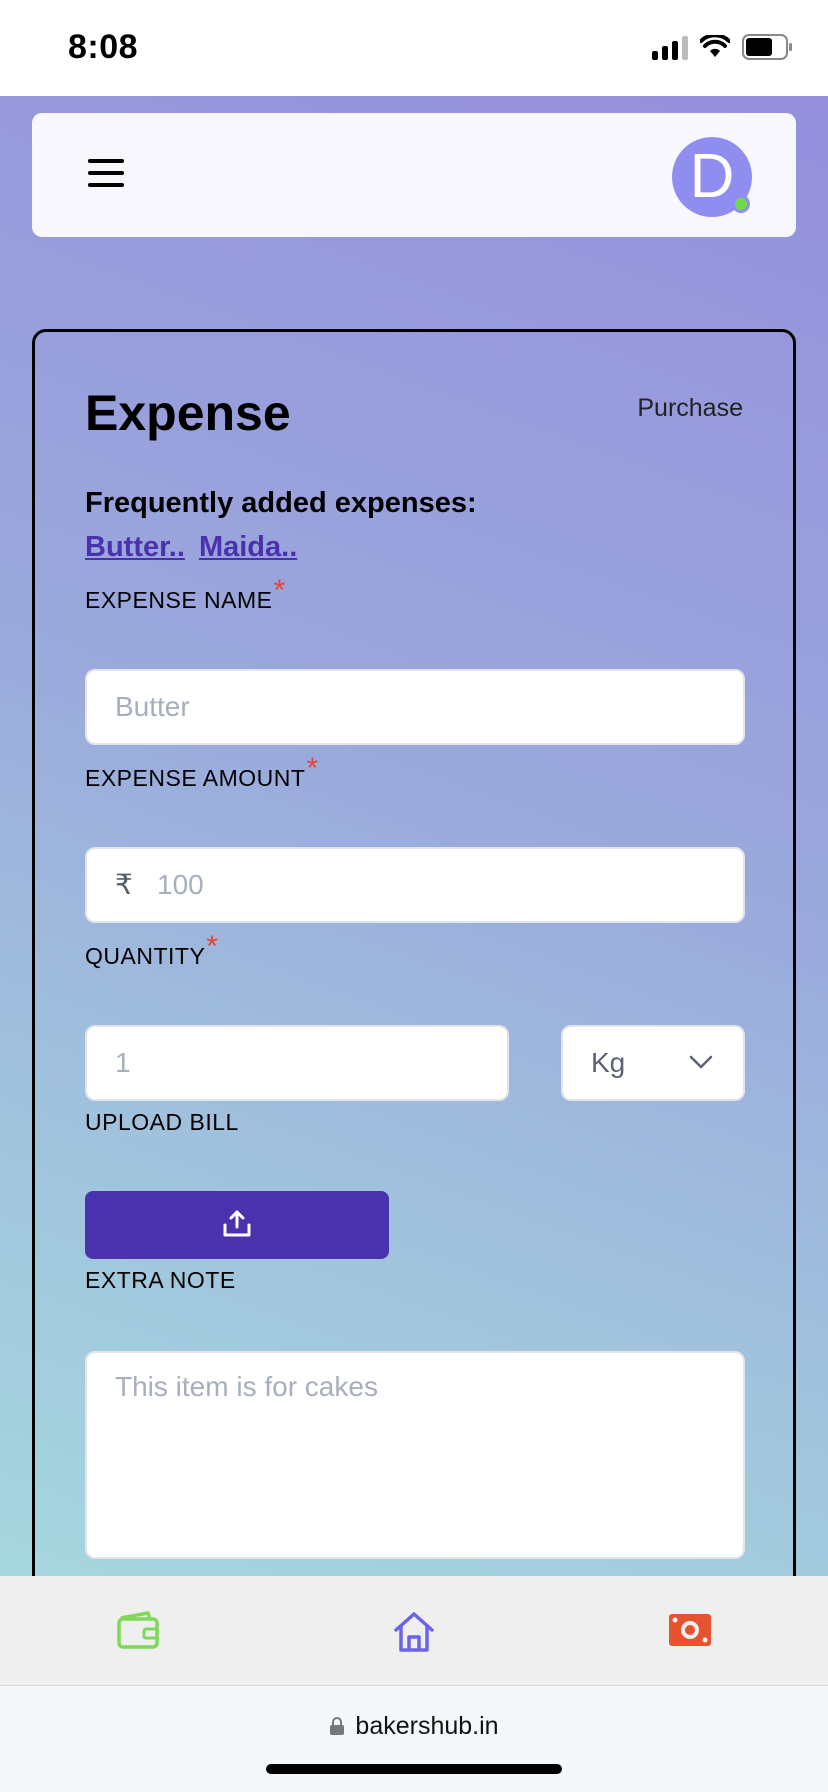  I want to click on battery-icon, so click(768, 47).